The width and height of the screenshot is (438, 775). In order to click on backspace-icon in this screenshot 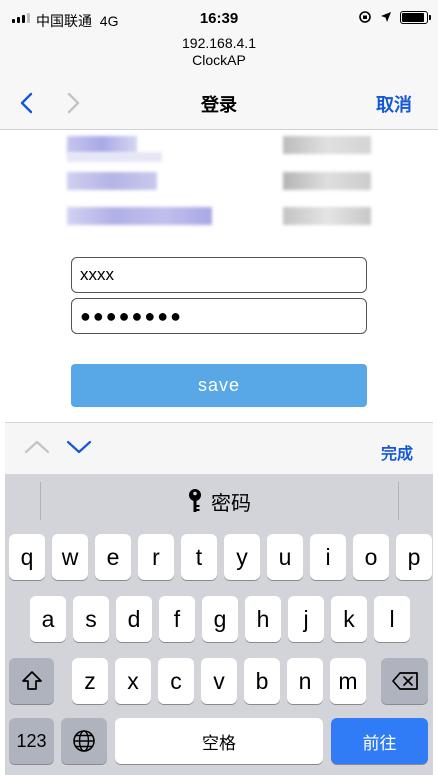, I will do `click(404, 681)`.